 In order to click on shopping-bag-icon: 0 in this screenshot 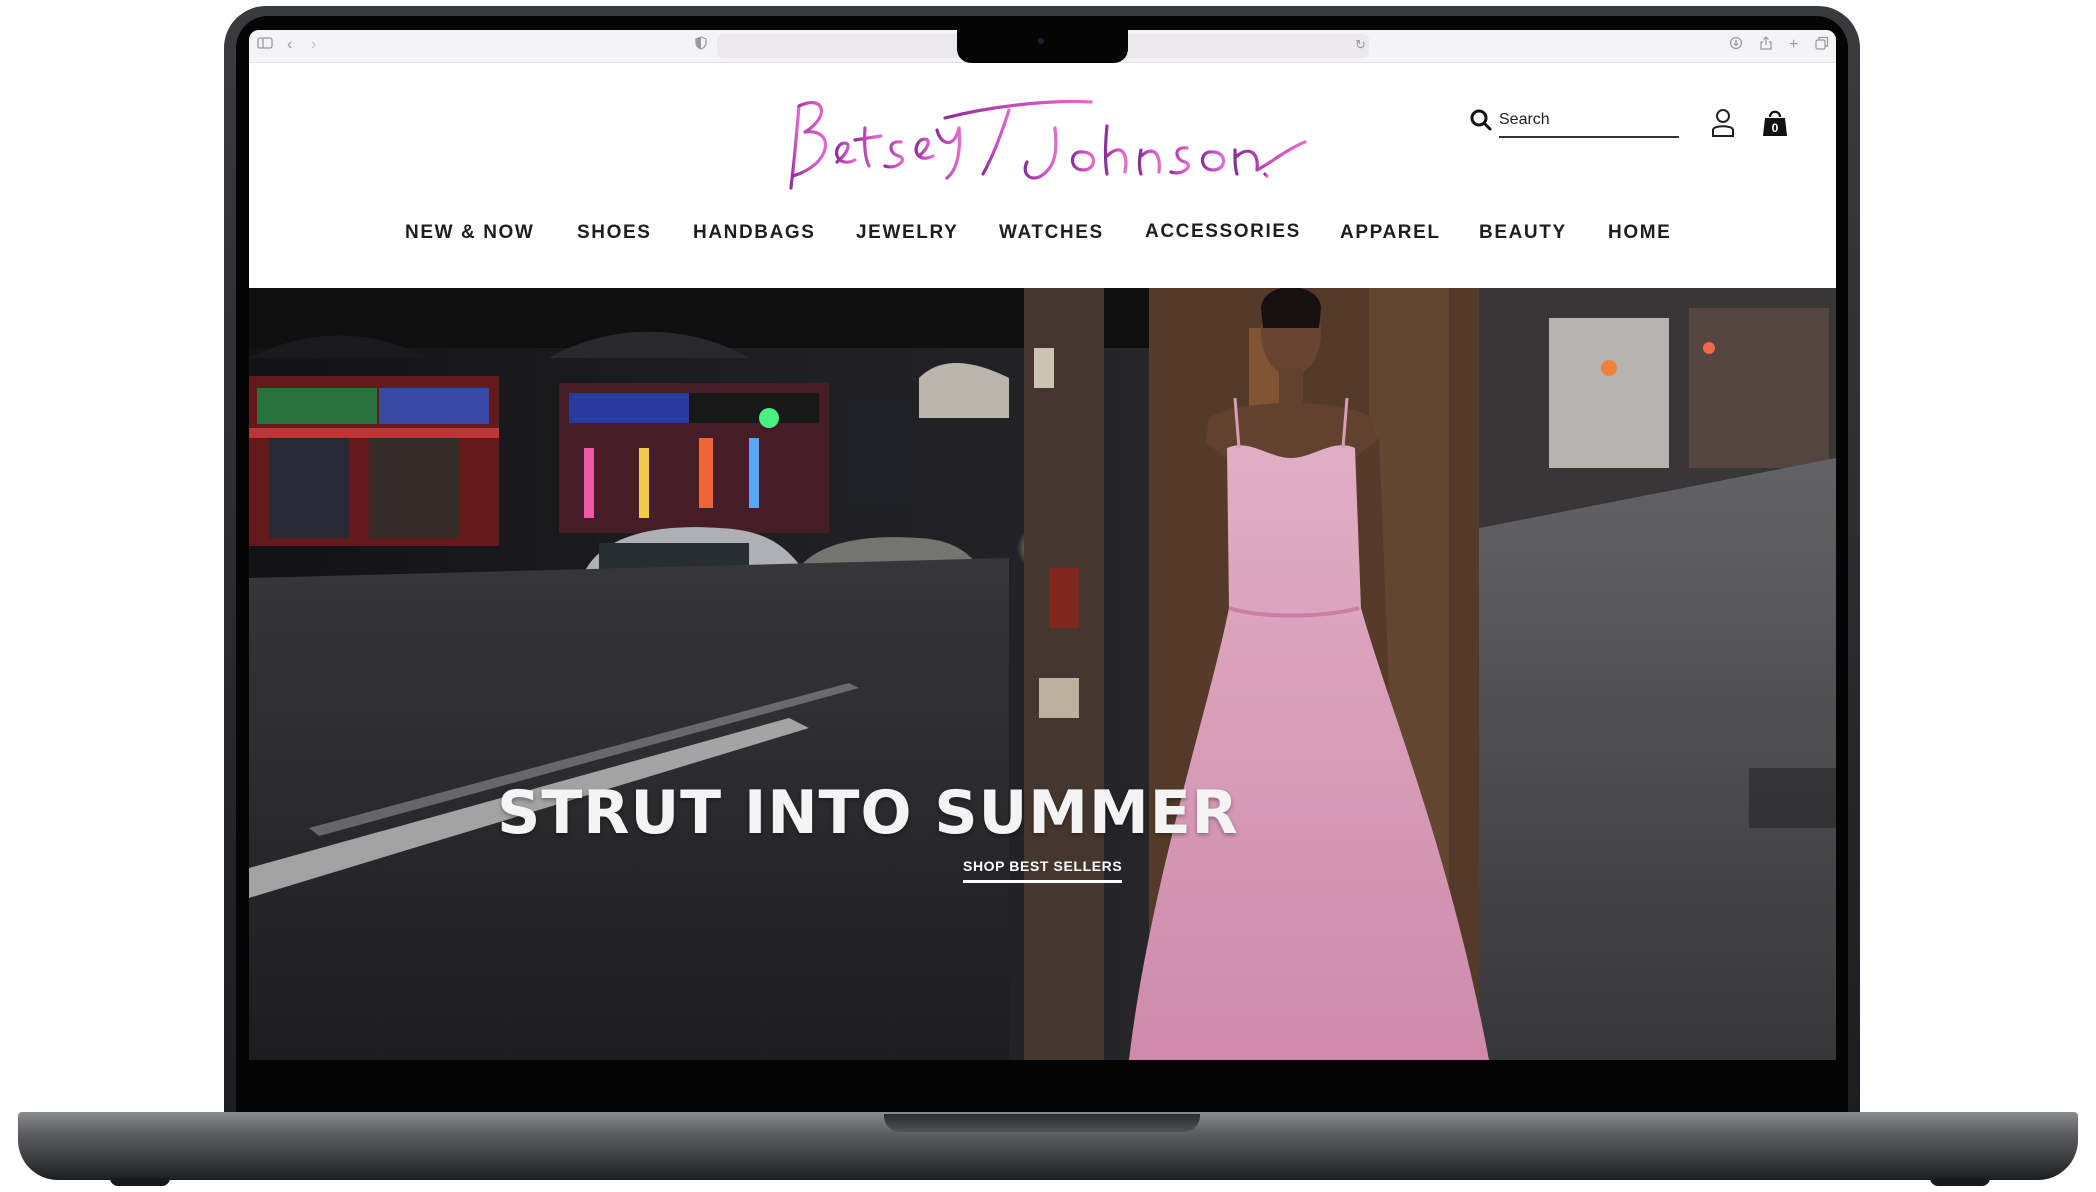, I will do `click(1775, 123)`.